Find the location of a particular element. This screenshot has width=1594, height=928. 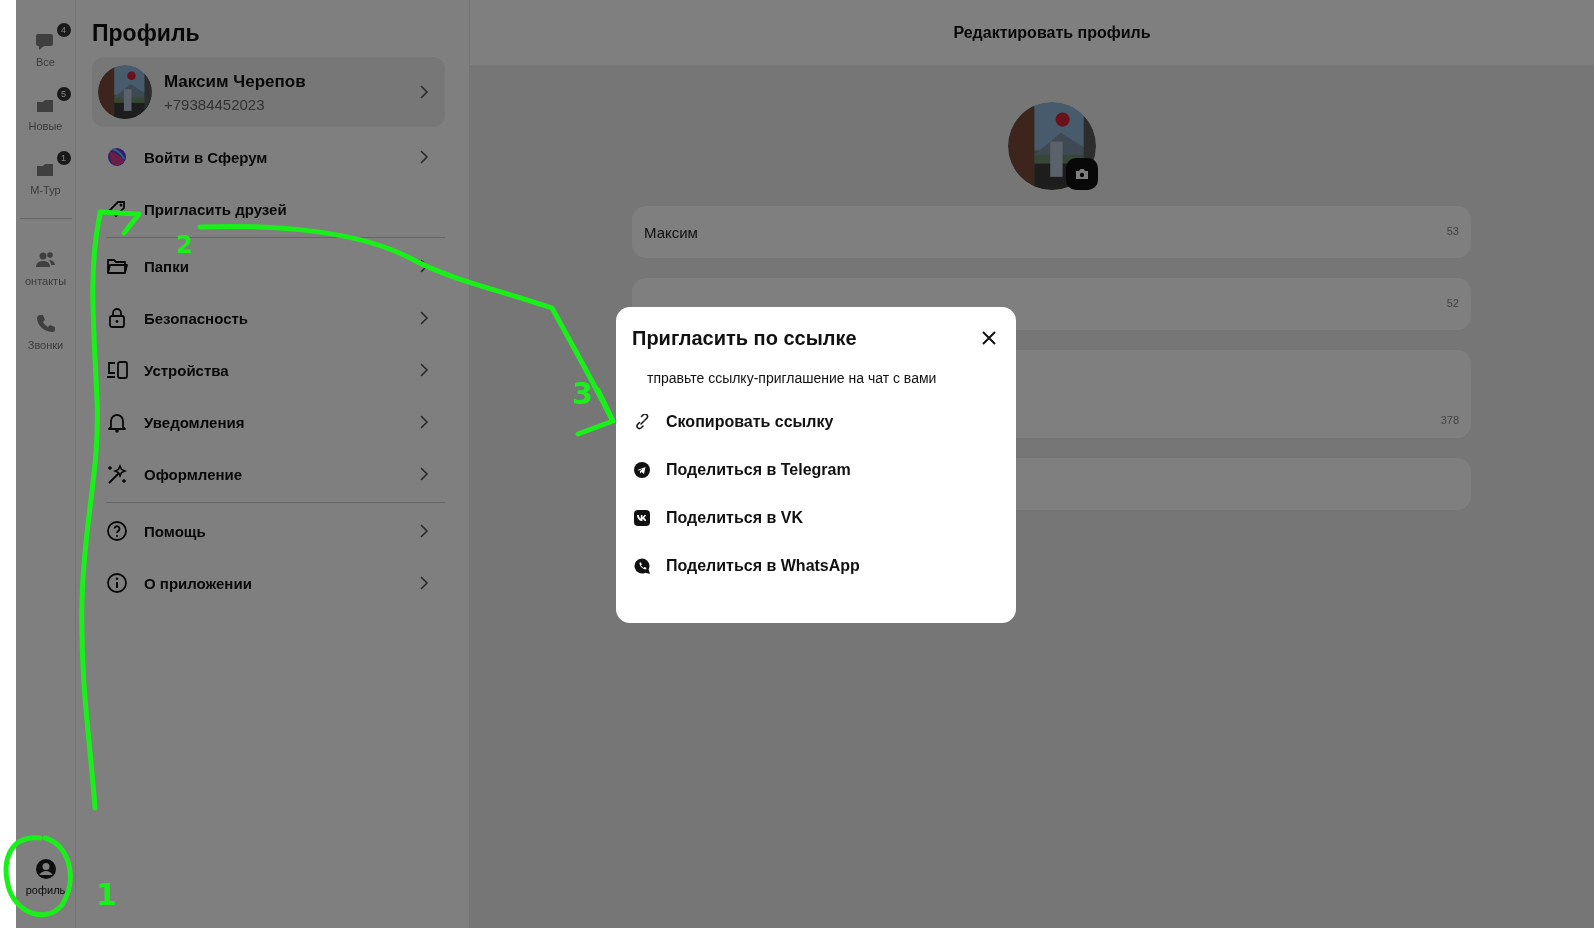

menu-item: Уведомления is located at coordinates (268, 422).